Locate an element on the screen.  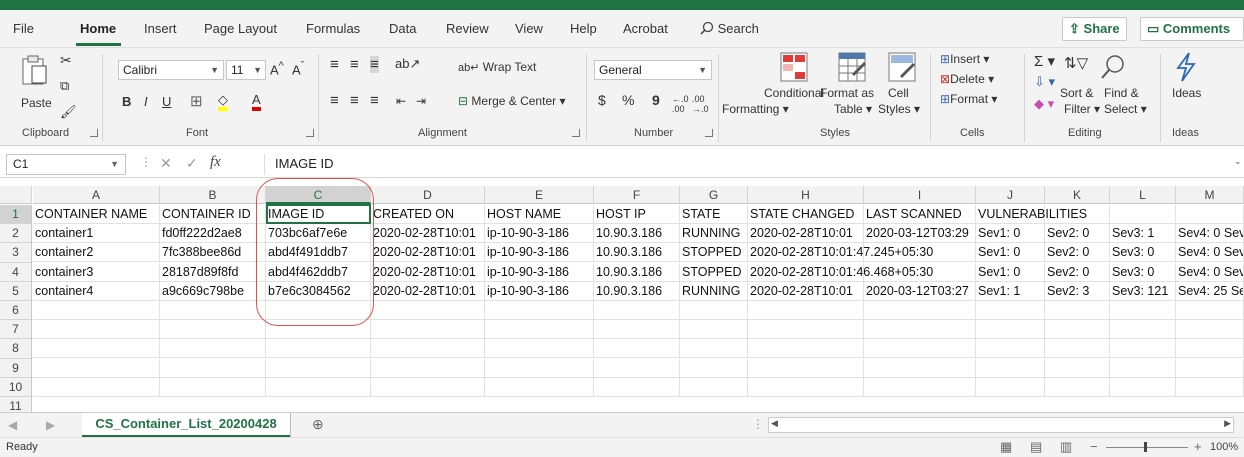
table-cell: 2020-03-12T03:27 is located at coordinates (920, 291).